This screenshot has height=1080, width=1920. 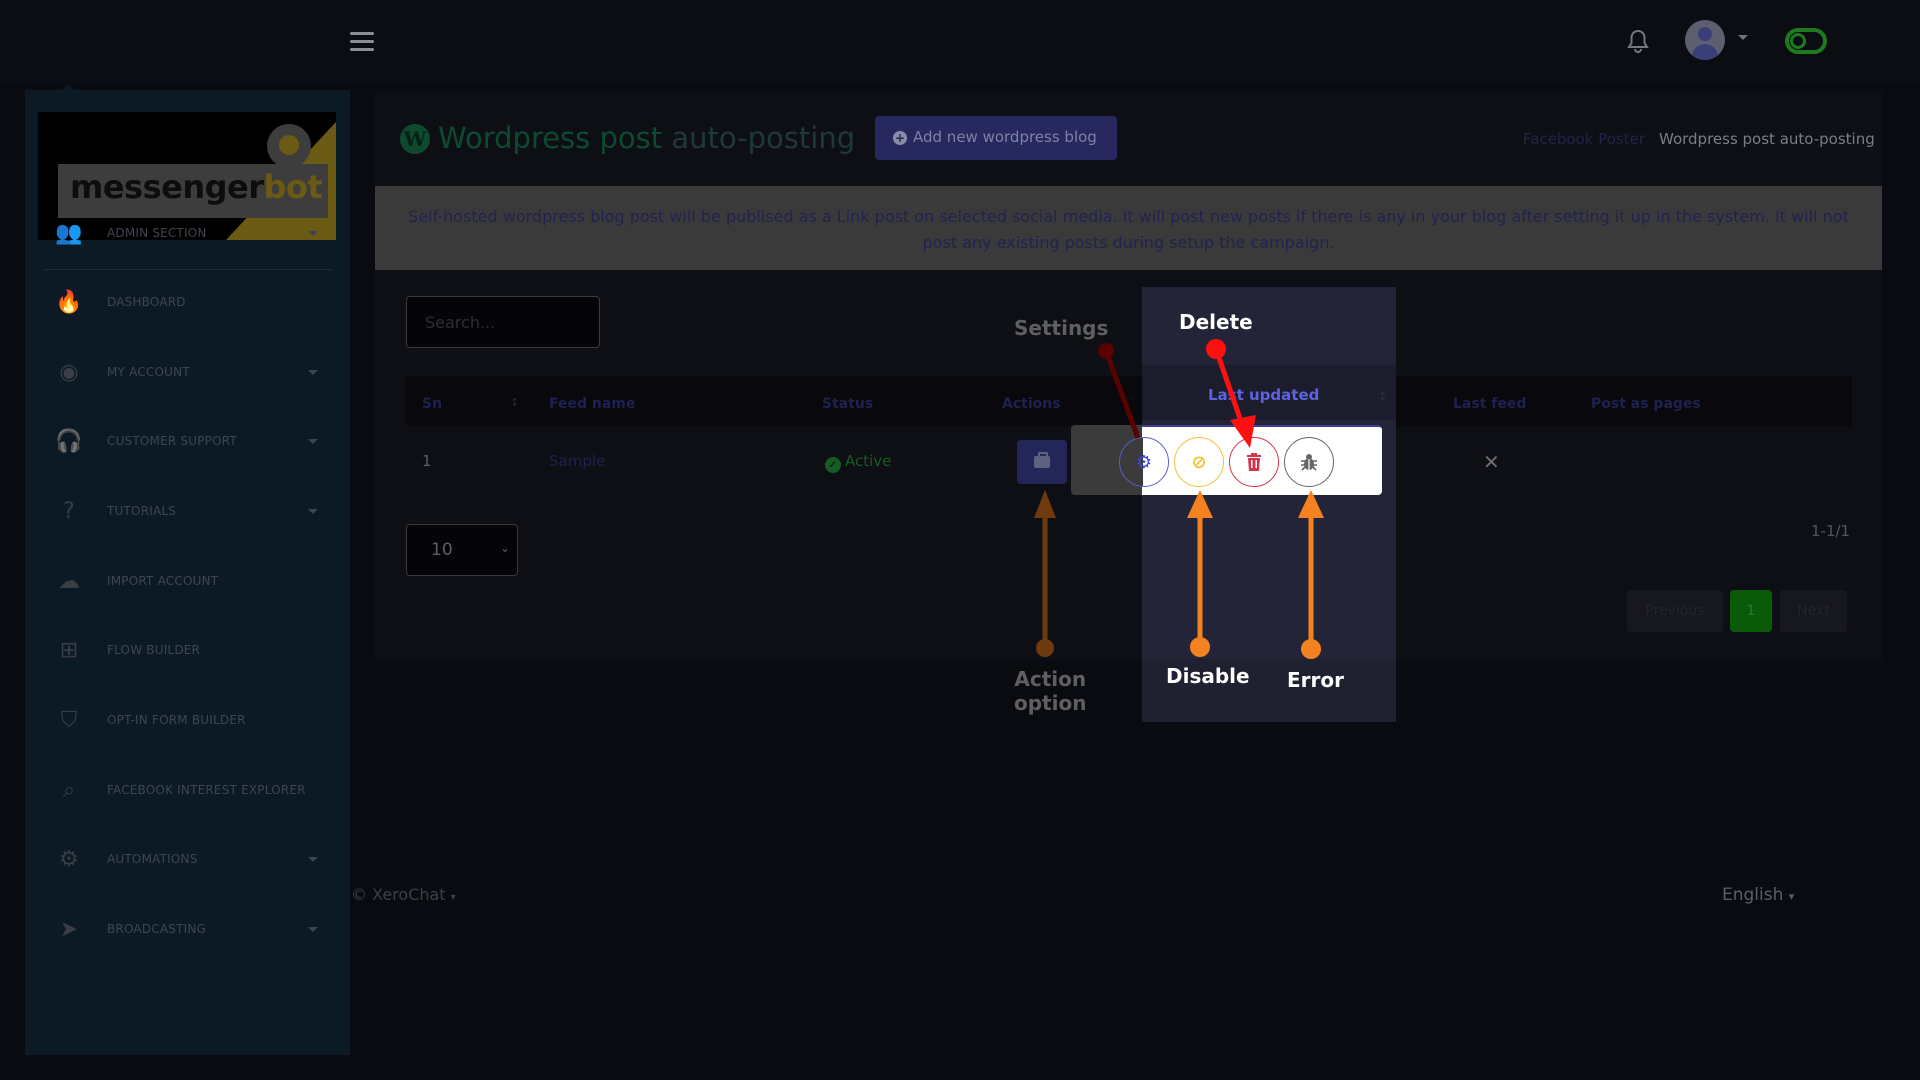 What do you see at coordinates (398, 894) in the screenshot?
I see `copyright-text: © XeroChat` at bounding box center [398, 894].